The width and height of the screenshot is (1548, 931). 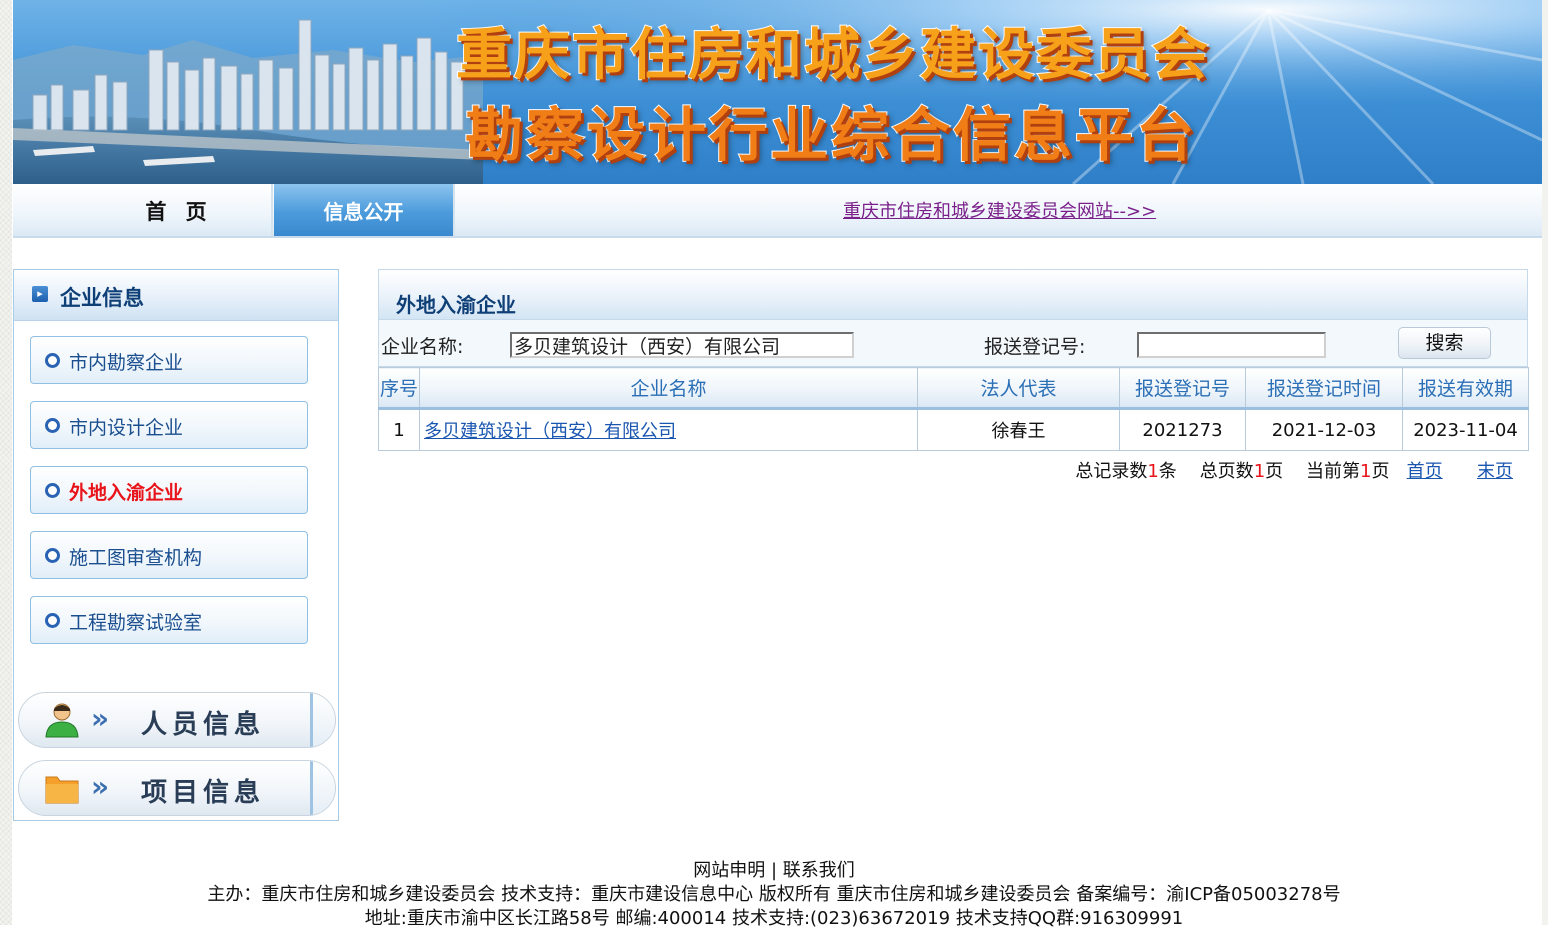 I want to click on first-page-link: 首页, so click(x=1425, y=471).